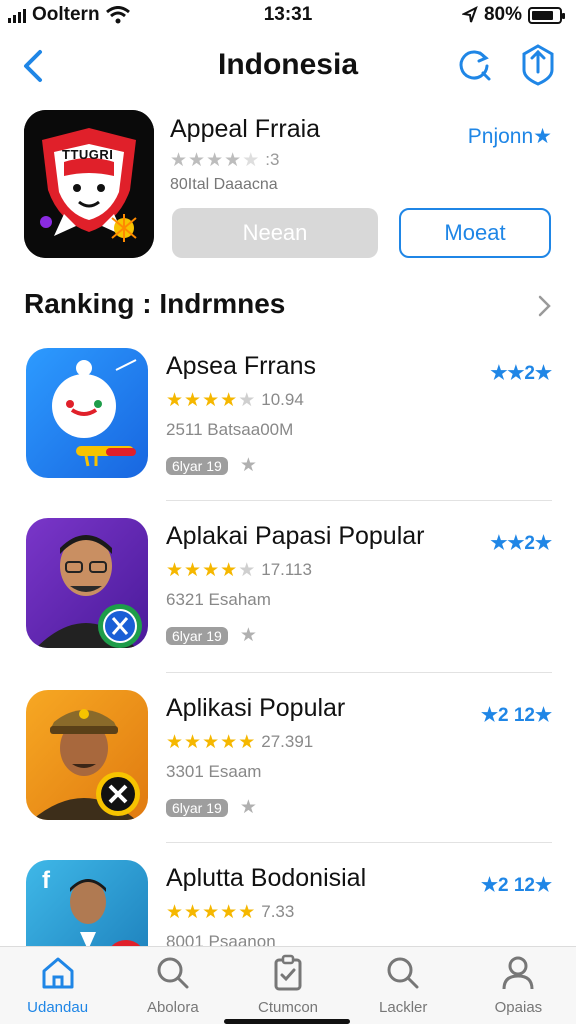 Image resolution: width=576 pixels, height=1024 pixels. Describe the element at coordinates (475, 233) in the screenshot. I see `more-button: Moeat` at that location.